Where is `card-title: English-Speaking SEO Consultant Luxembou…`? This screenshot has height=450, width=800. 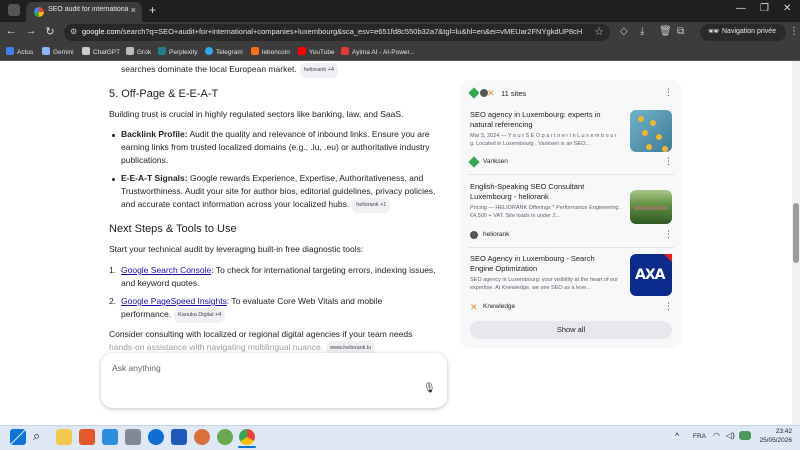
card-title: English-Speaking SEO Consultant Luxembou… is located at coordinates (545, 192).